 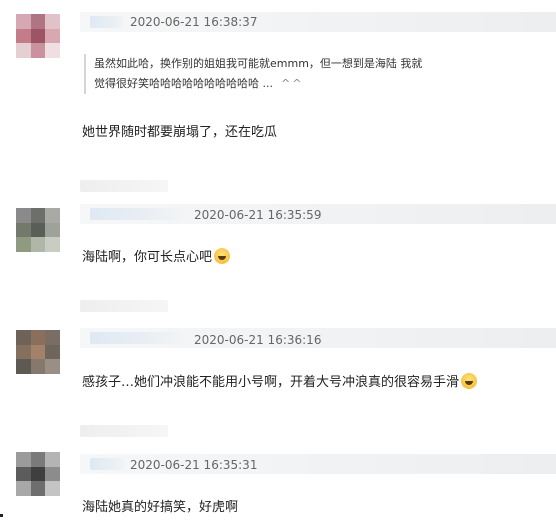 I want to click on comment-text-content: 感孩子…她们冲浪能不能用小号啊，开着大号冲浪真的很容易手滑, so click(x=271, y=382).